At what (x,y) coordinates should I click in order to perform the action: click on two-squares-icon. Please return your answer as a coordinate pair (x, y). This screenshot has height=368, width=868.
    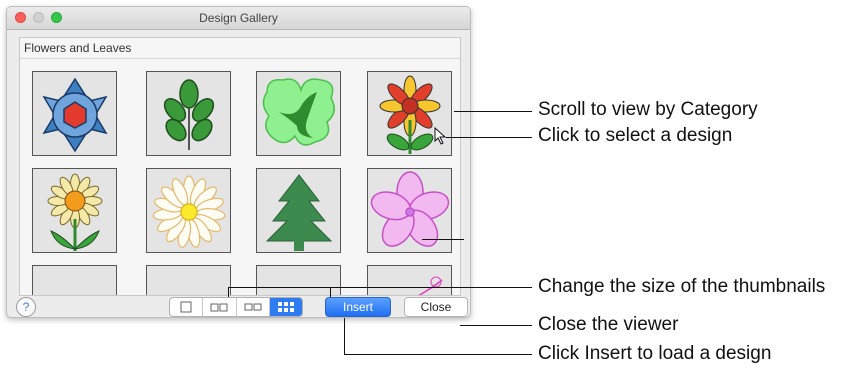
    Looking at the image, I should click on (219, 307).